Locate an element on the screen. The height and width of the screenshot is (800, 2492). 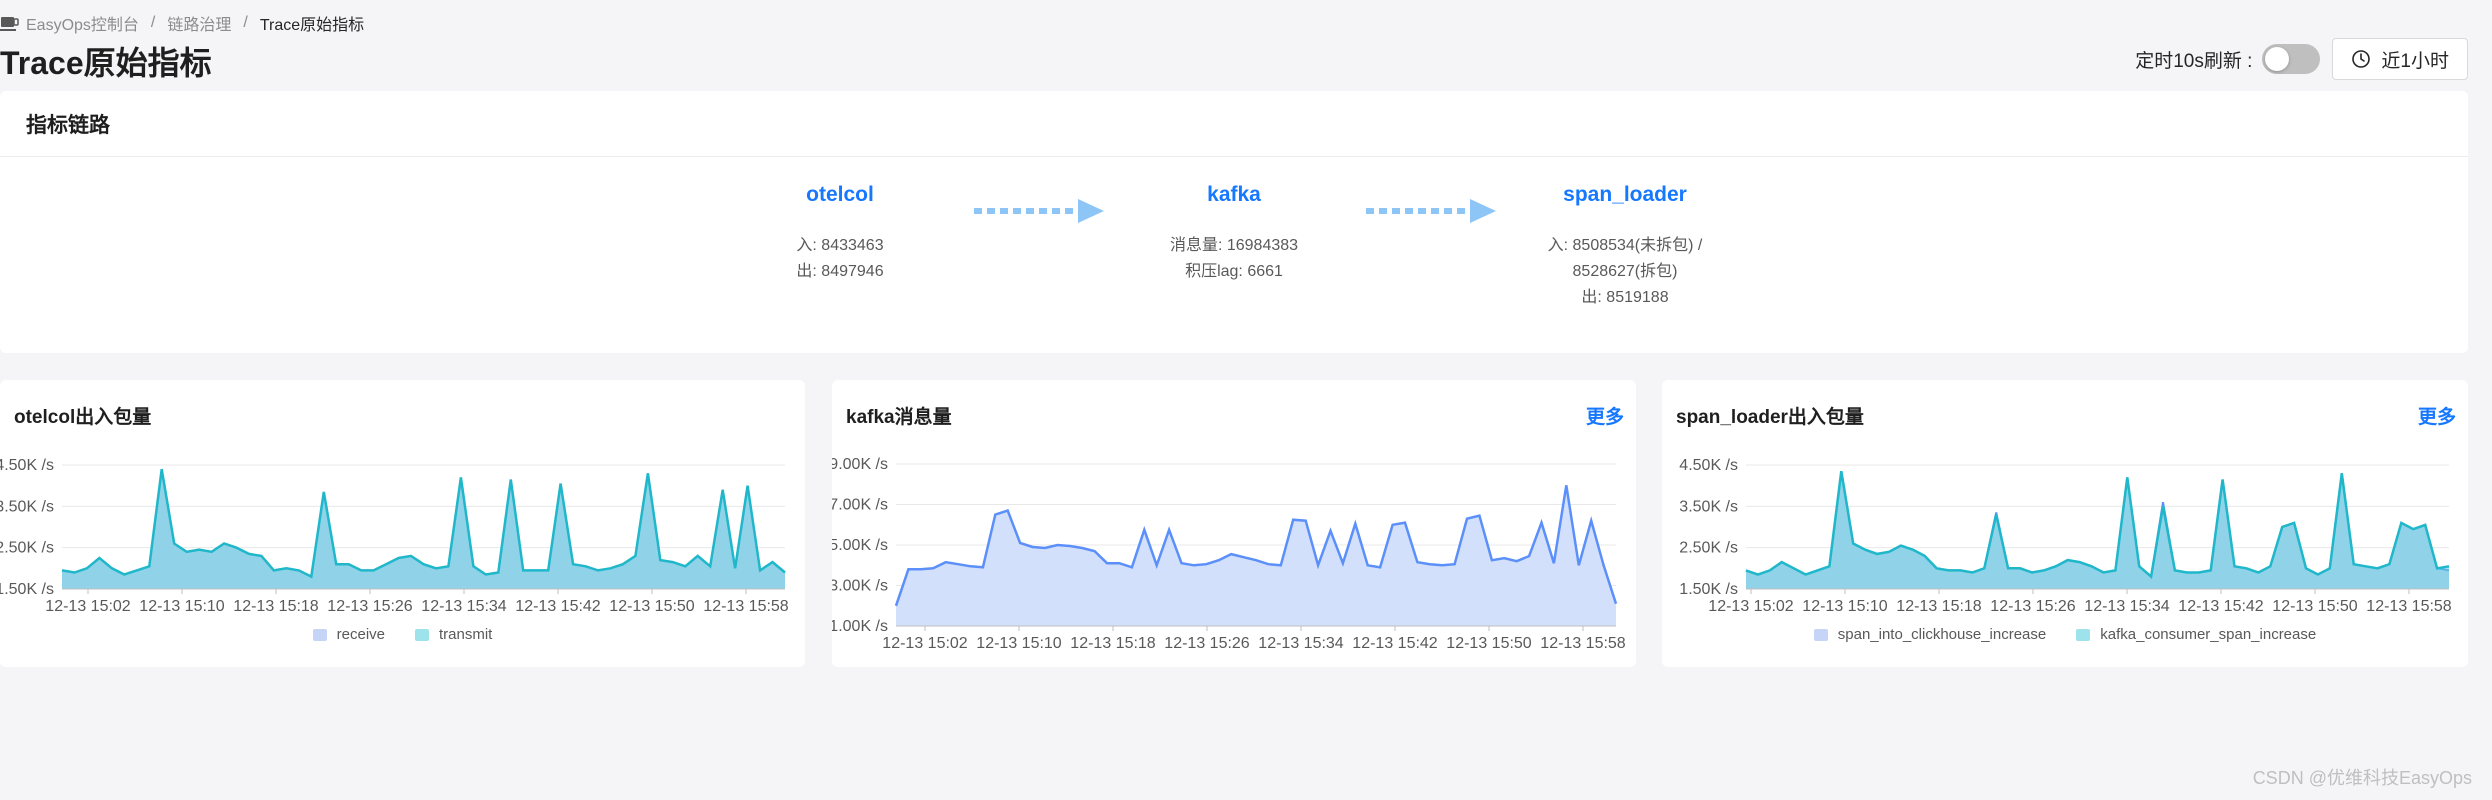
node-kafka: kafka 消息量: 16984383 积压lag: 6661 is located at coordinates (1234, 234).